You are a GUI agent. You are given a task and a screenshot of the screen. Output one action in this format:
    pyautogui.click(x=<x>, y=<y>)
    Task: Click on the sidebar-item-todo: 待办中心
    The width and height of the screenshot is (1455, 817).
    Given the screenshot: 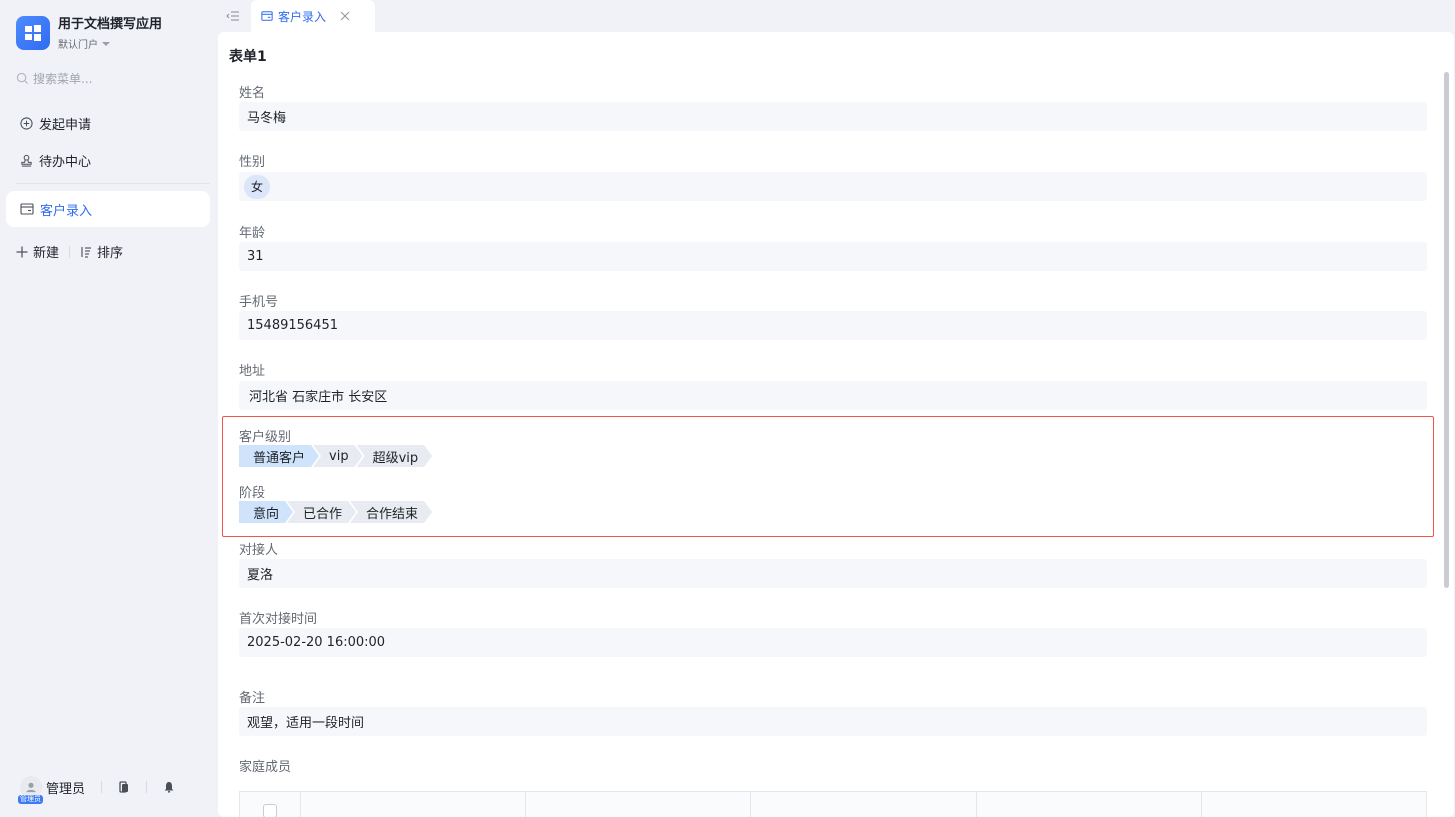 What is the action you would take?
    pyautogui.click(x=55, y=160)
    